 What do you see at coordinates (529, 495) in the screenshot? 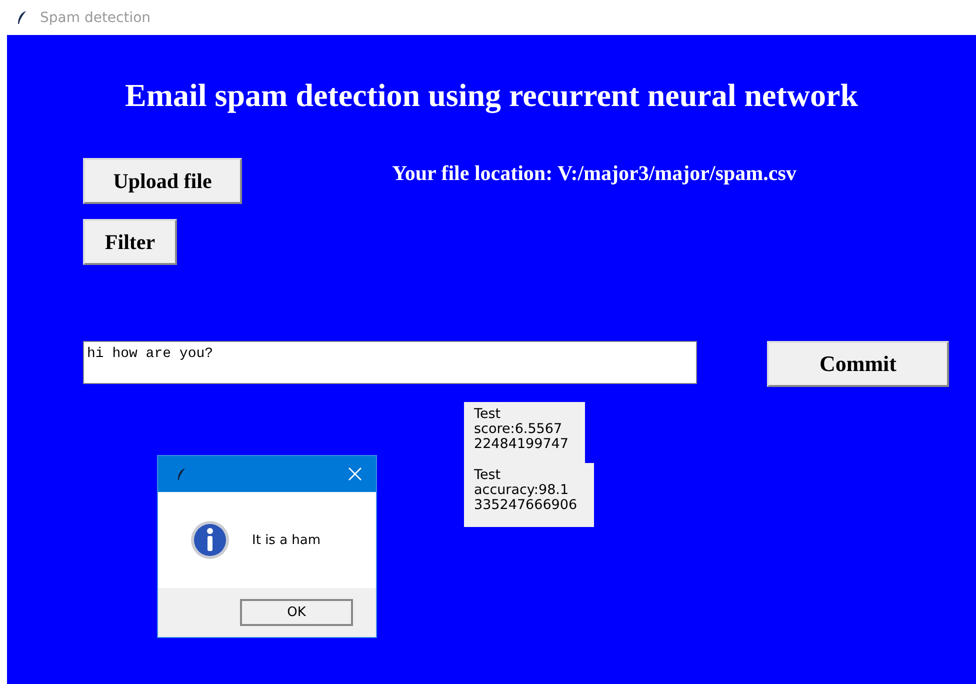
I see `result-label: Test accuracy:98.1 335247666906` at bounding box center [529, 495].